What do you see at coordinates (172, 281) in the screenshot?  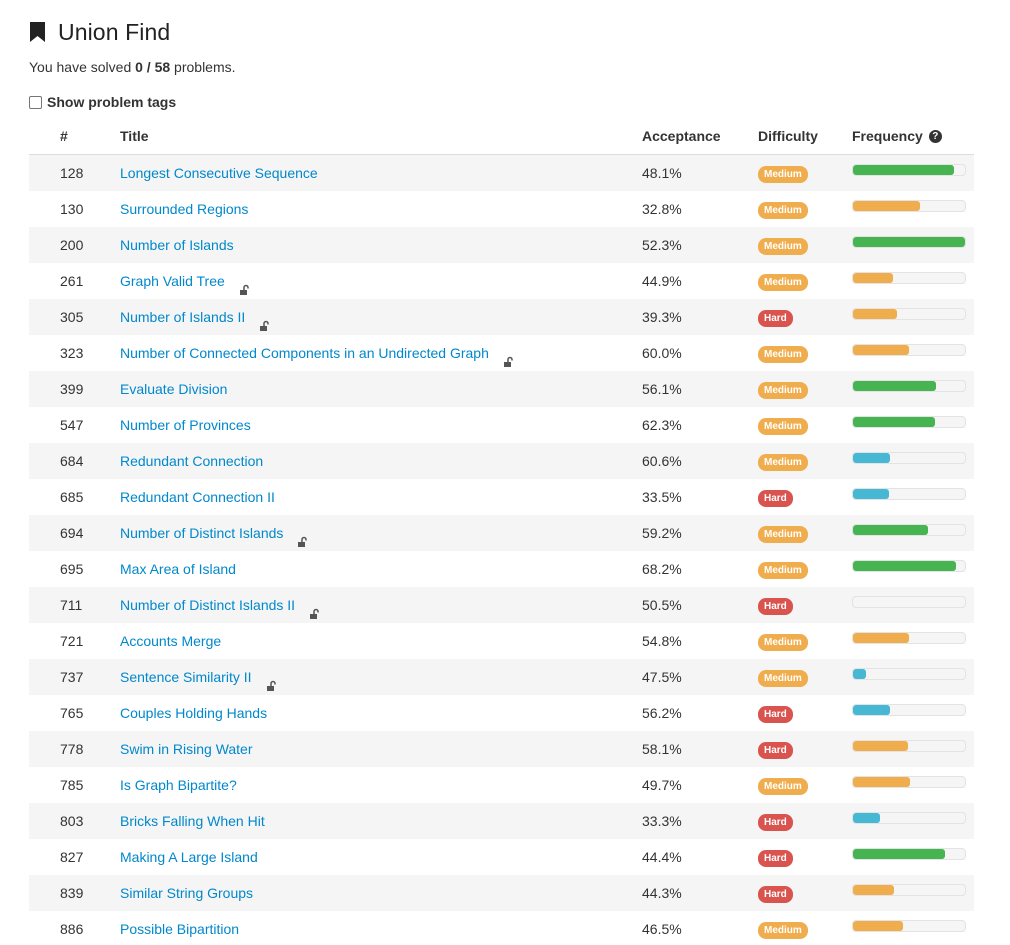 I see `problem-title-link: Graph Valid Tree` at bounding box center [172, 281].